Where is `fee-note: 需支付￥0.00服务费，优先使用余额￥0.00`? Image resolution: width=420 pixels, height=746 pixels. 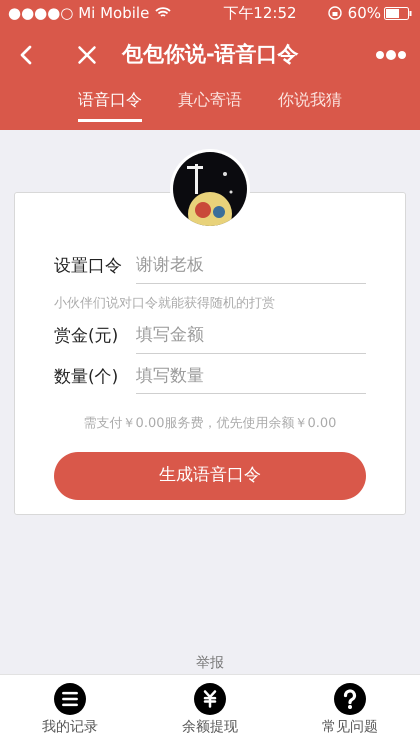
fee-note: 需支付￥0.00服务费，优先使用余额￥0.00 is located at coordinates (210, 424).